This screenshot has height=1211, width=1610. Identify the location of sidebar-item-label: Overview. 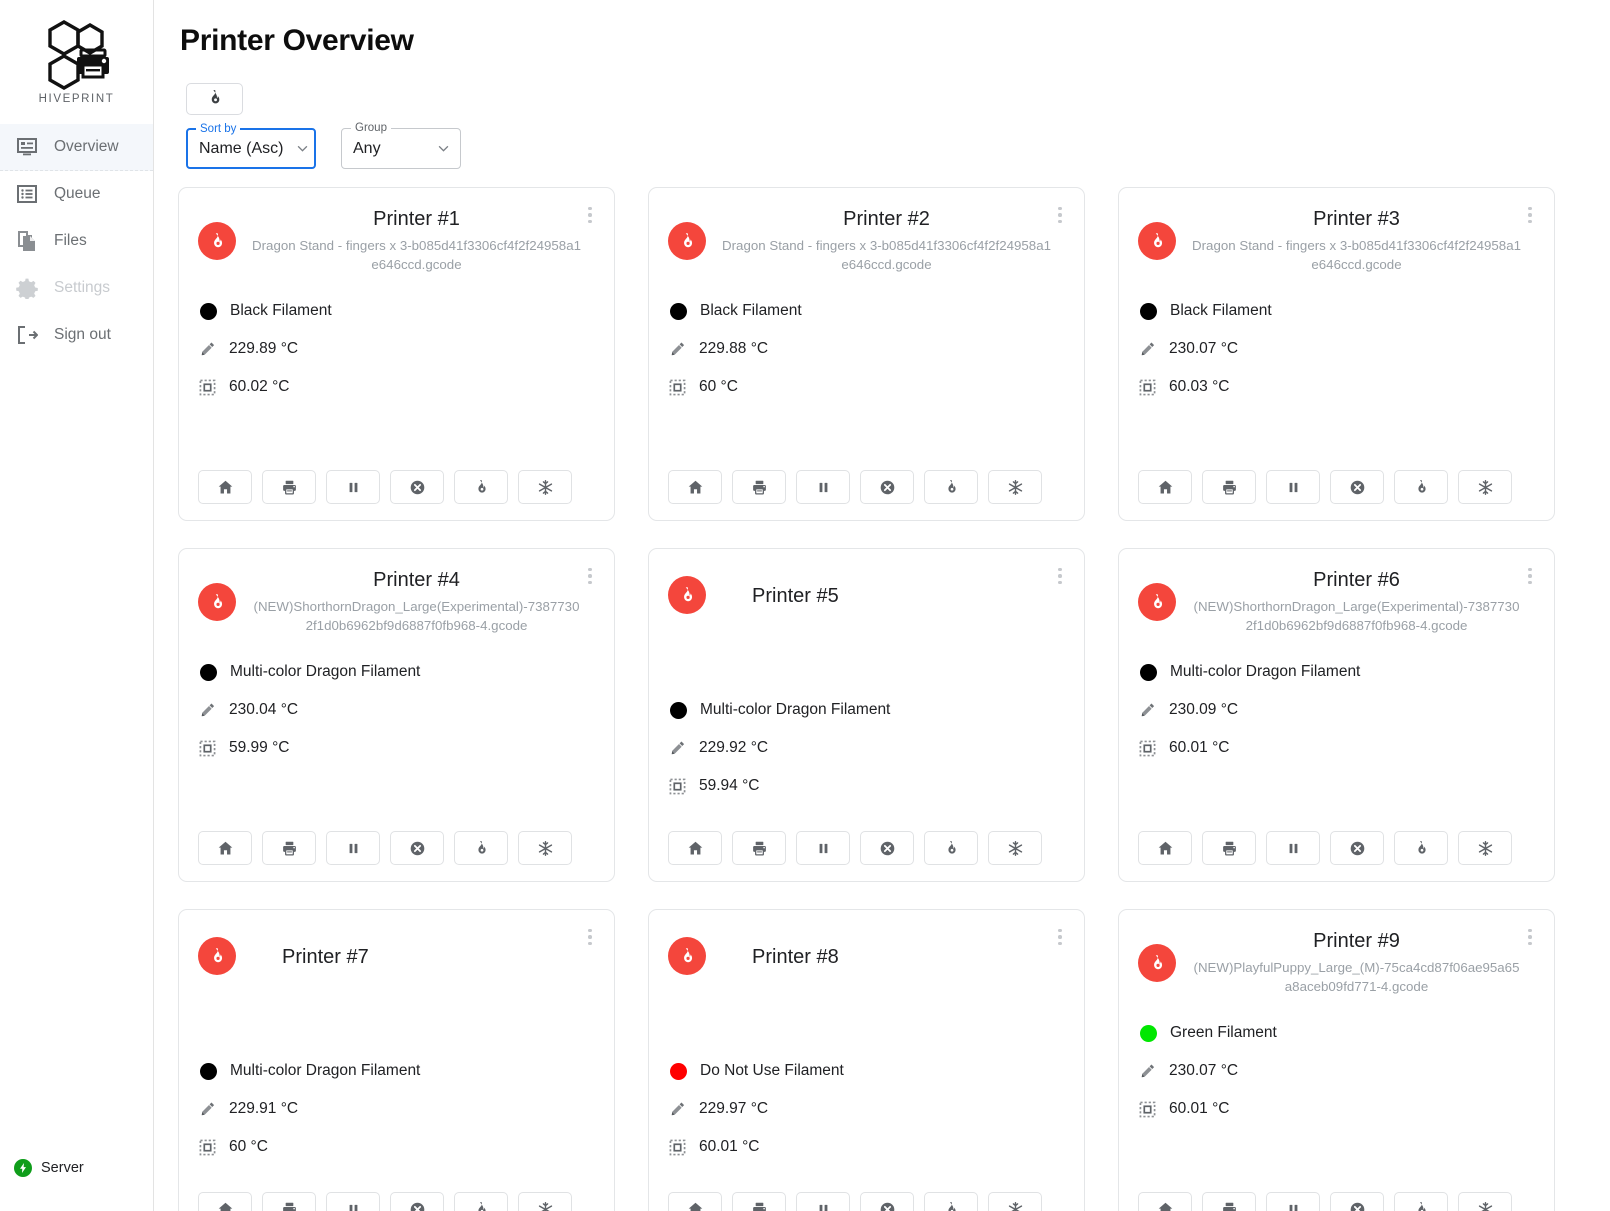
(86, 146).